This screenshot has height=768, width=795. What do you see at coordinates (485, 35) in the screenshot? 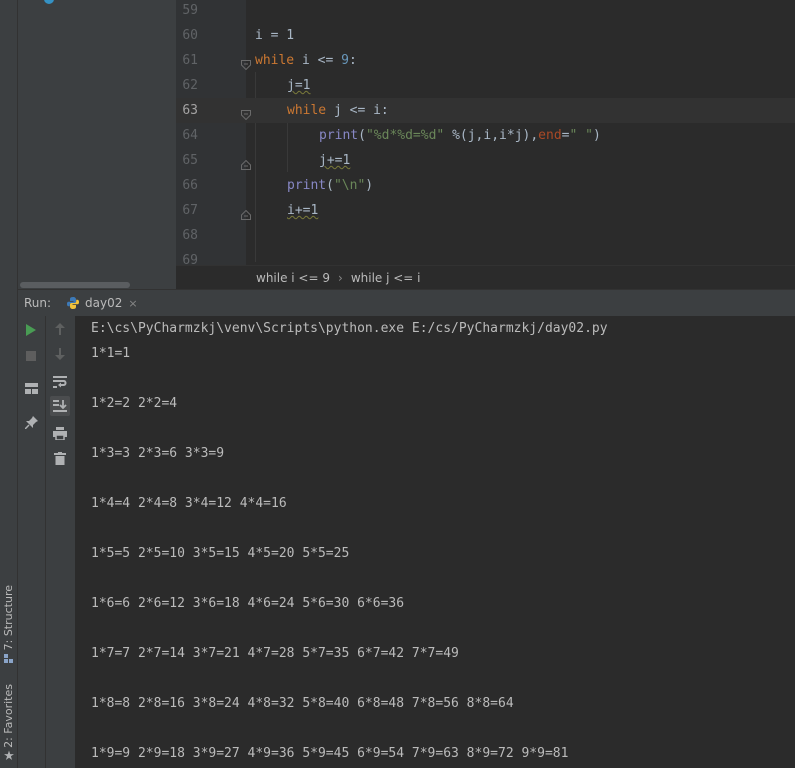
I see `code-line: 60 i = 1` at bounding box center [485, 35].